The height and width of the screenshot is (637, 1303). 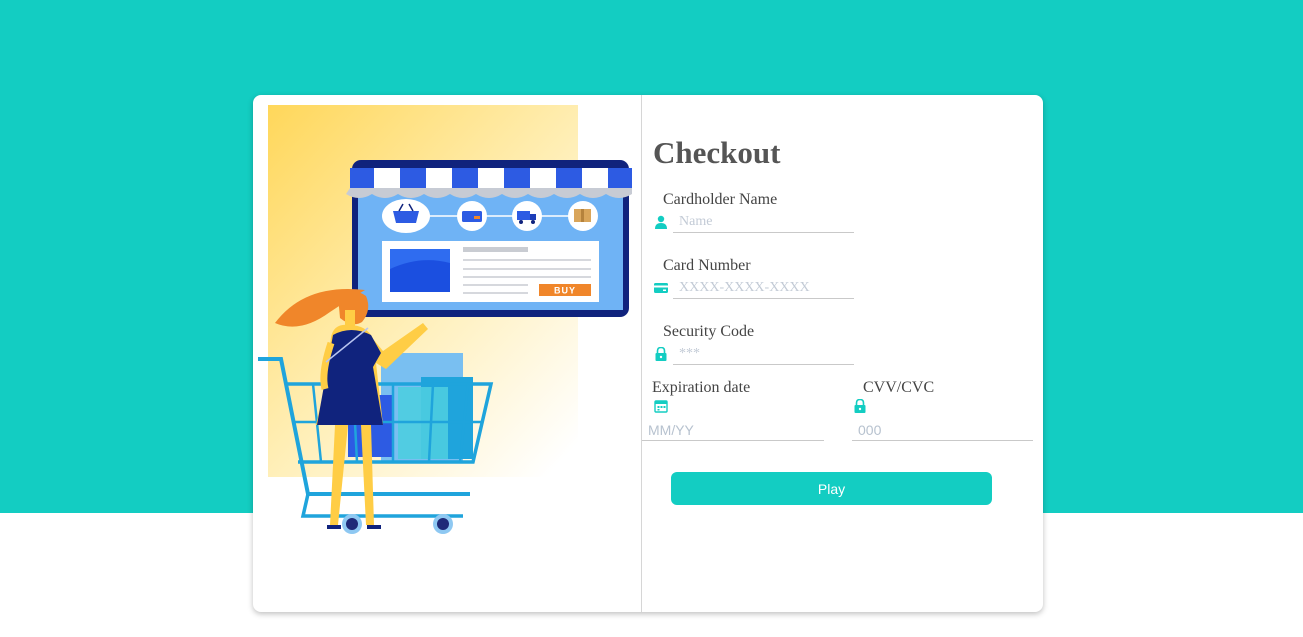 I want to click on play-button: Play, so click(x=831, y=488).